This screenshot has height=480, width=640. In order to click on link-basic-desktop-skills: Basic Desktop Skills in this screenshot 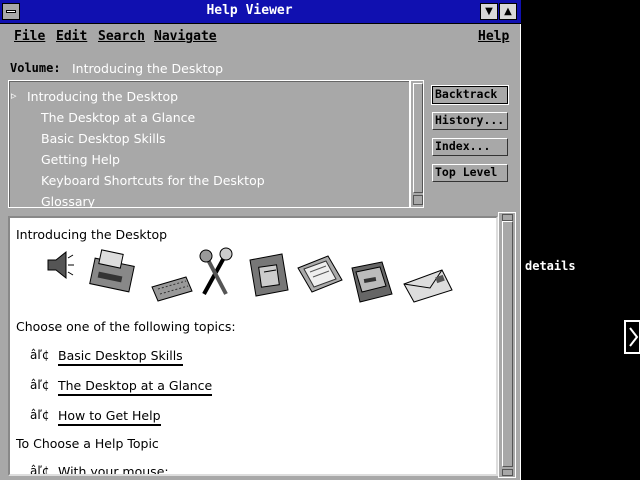, I will do `click(120, 357)`.